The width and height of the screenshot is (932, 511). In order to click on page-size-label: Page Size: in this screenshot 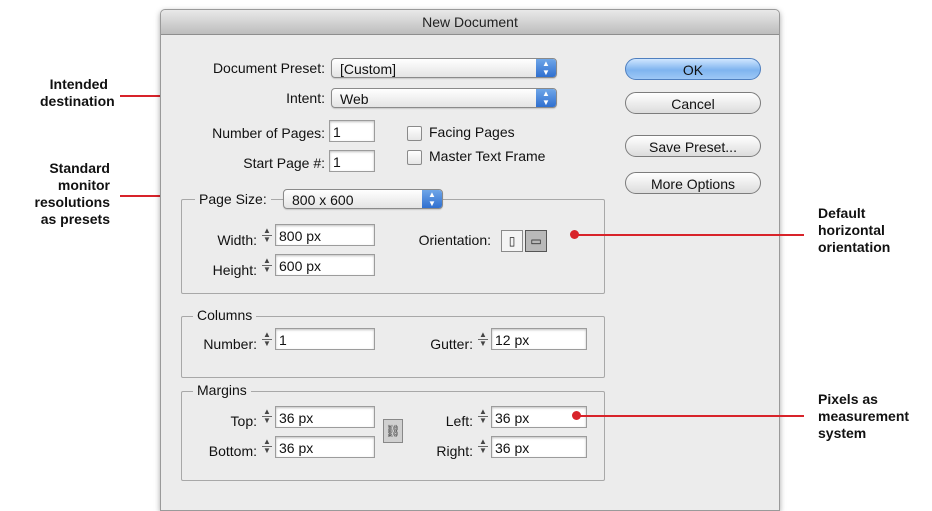, I will do `click(233, 199)`.